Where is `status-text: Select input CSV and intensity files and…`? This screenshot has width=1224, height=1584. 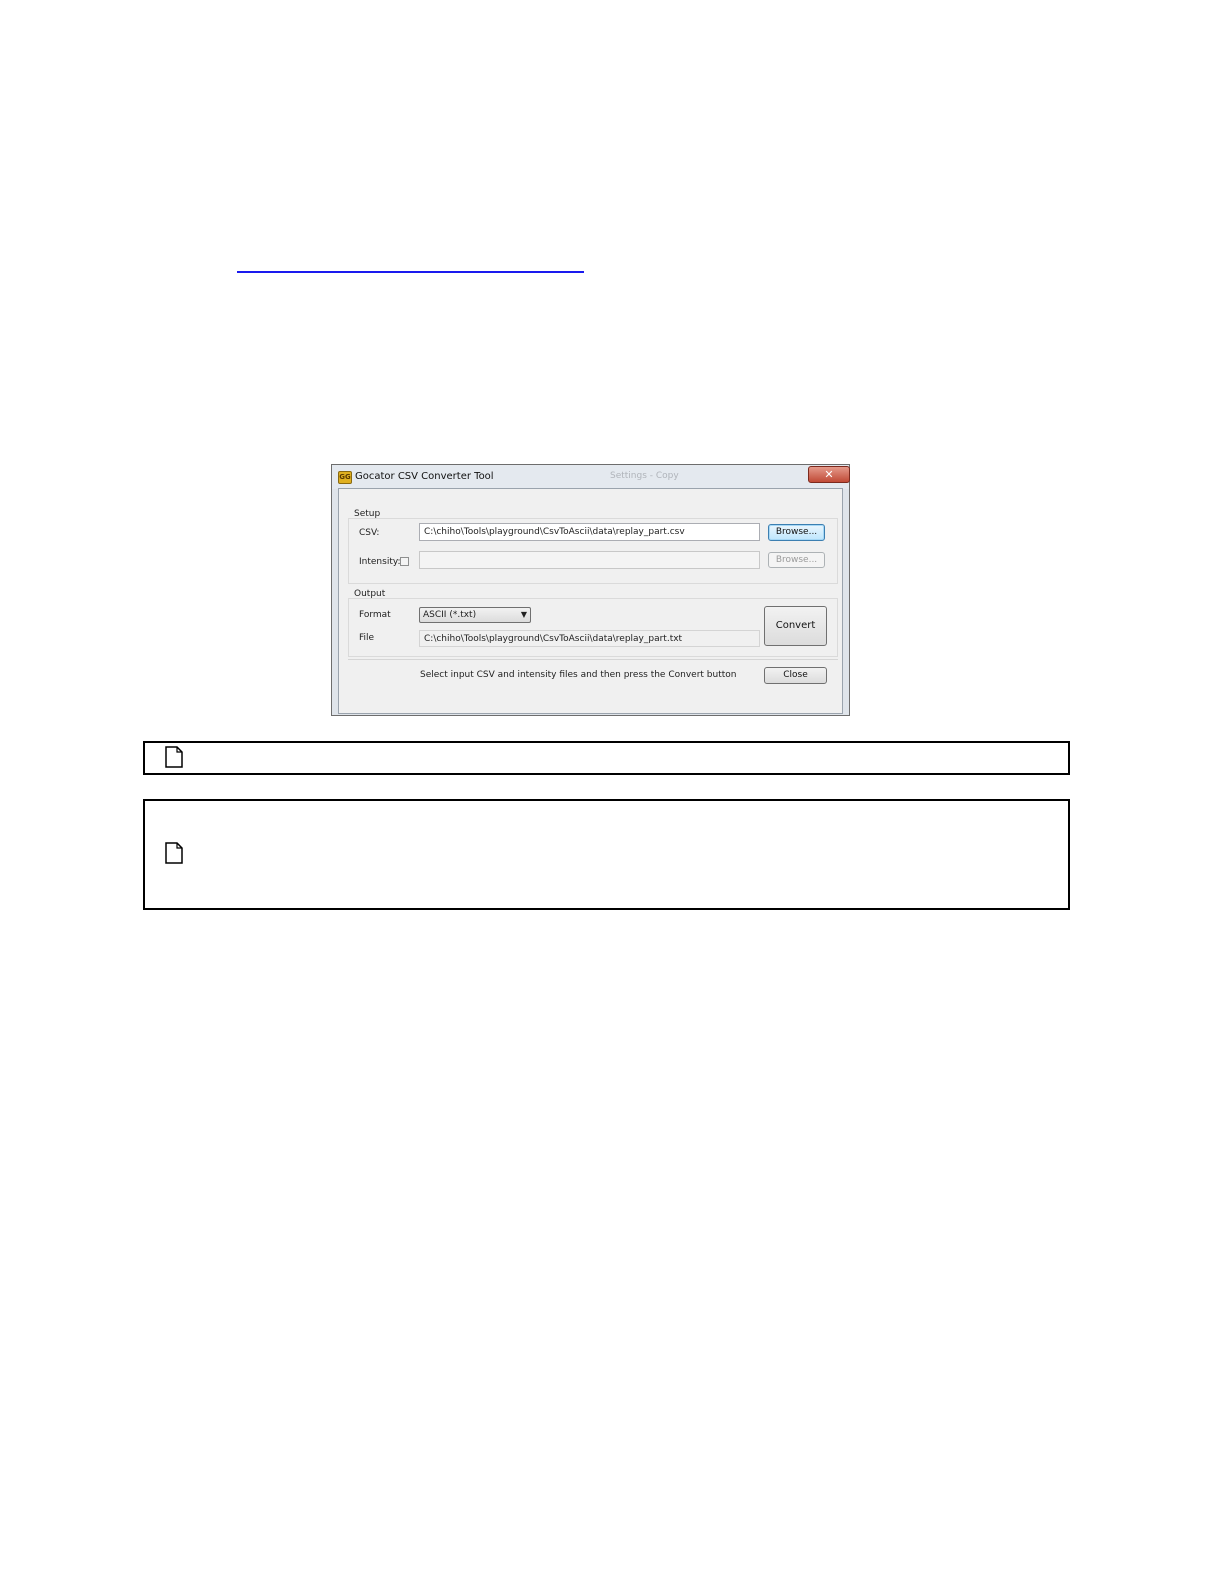 status-text: Select input CSV and intensity files and… is located at coordinates (578, 675).